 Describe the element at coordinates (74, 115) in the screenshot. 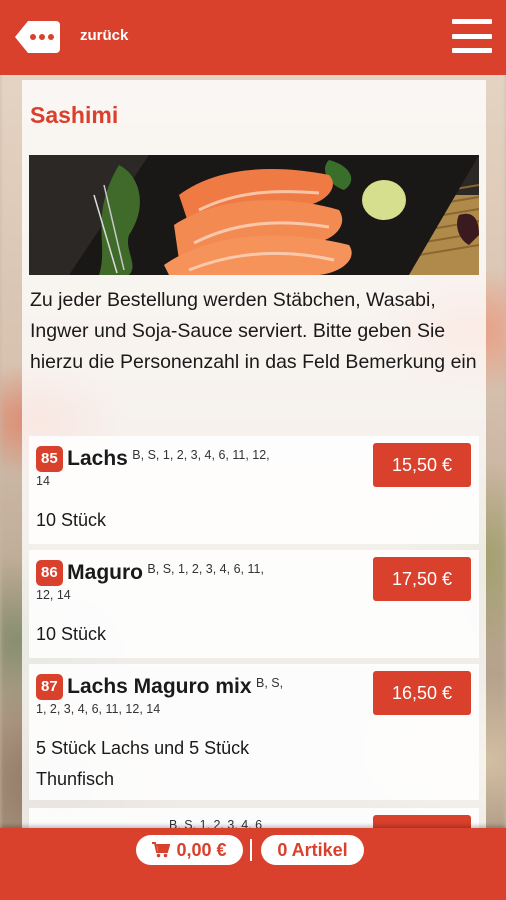

I see `section-title: Sashimi` at that location.